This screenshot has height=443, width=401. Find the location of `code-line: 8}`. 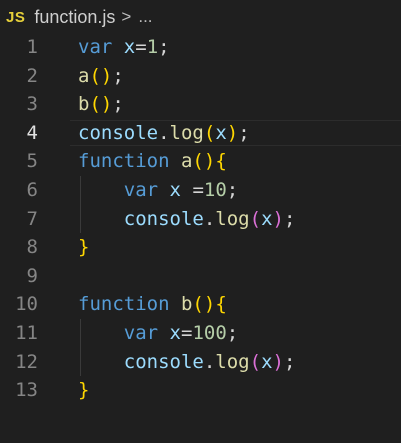

code-line: 8} is located at coordinates (200, 247).